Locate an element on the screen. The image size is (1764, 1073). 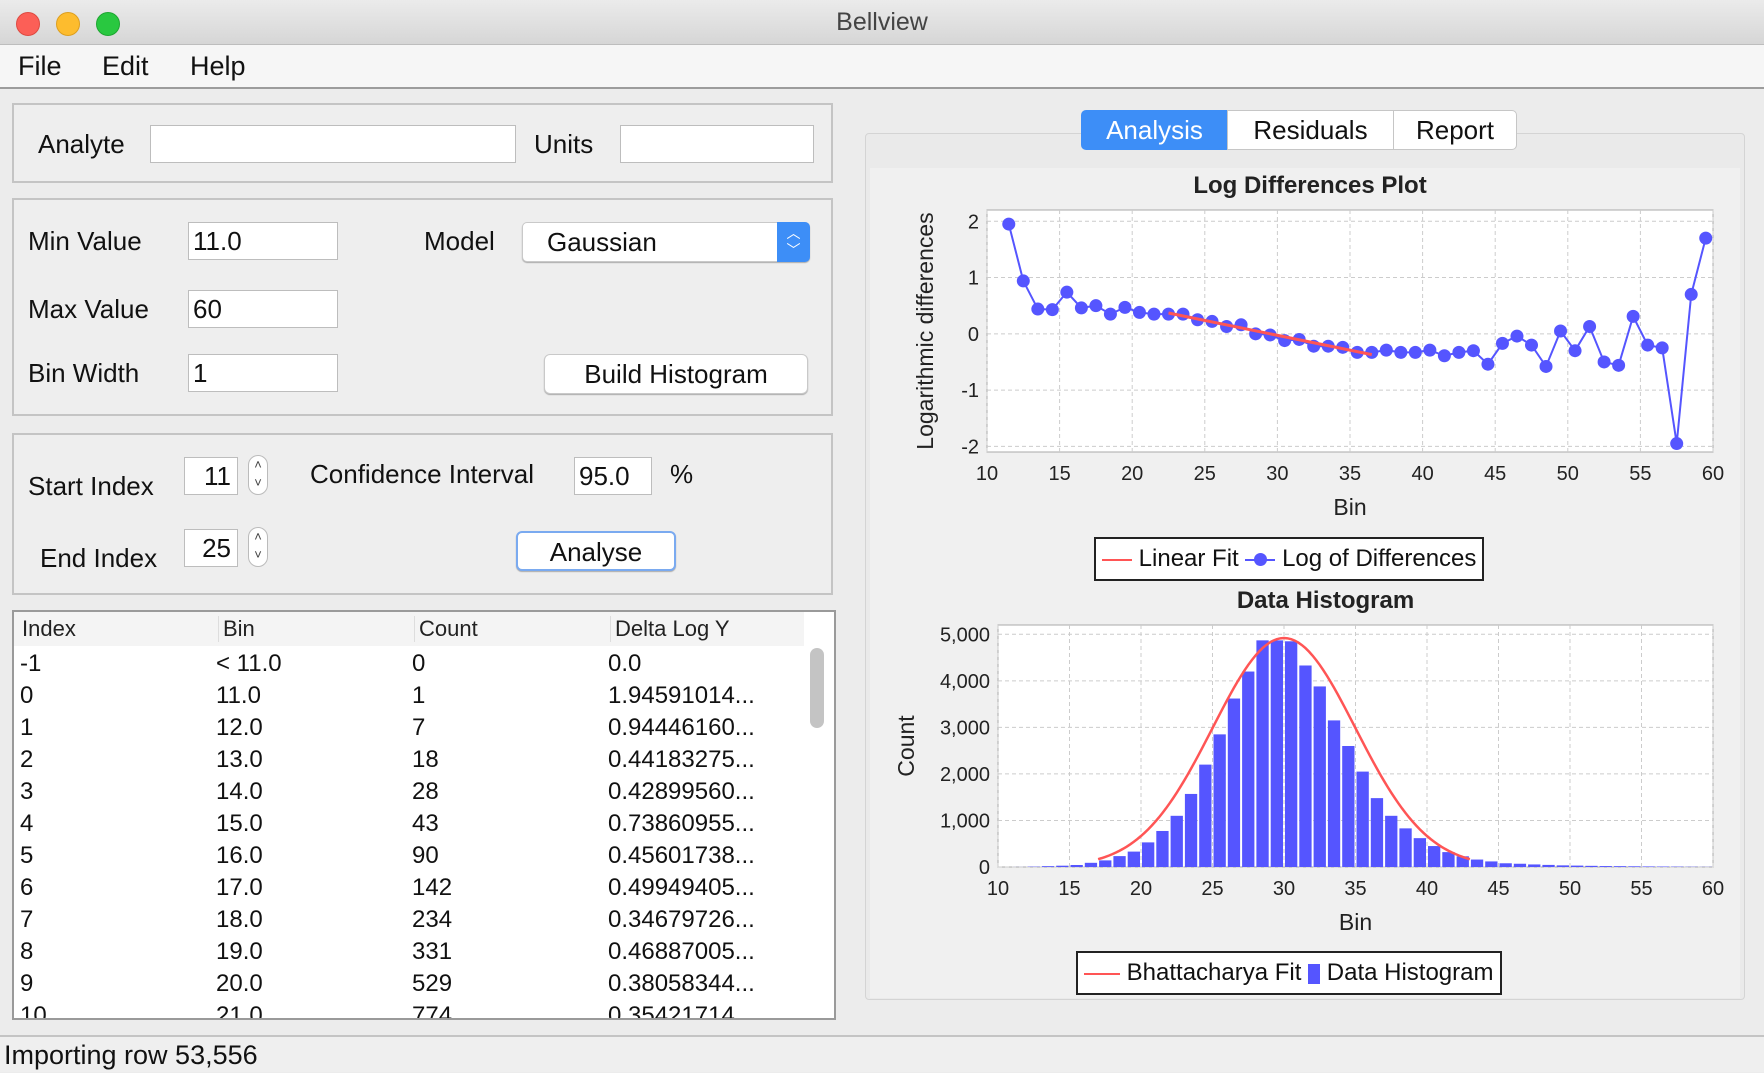
legend-linear-fit: Linear Fit is located at coordinates (1189, 558).